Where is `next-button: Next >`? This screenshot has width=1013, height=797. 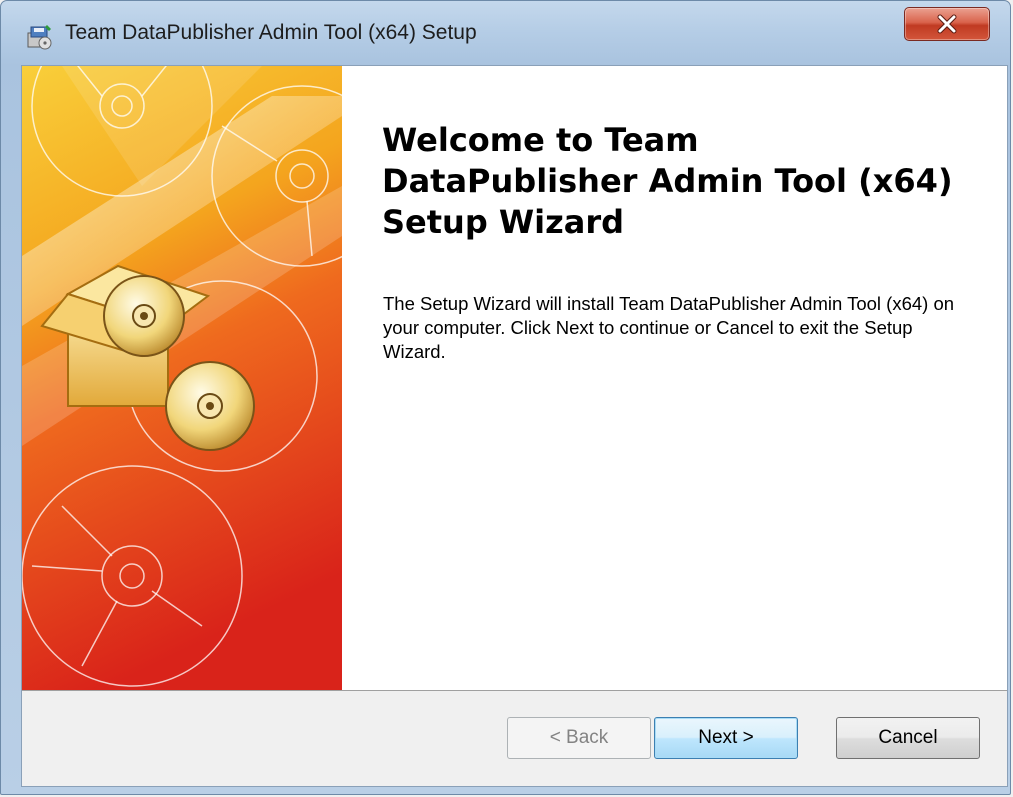 next-button: Next > is located at coordinates (726, 738).